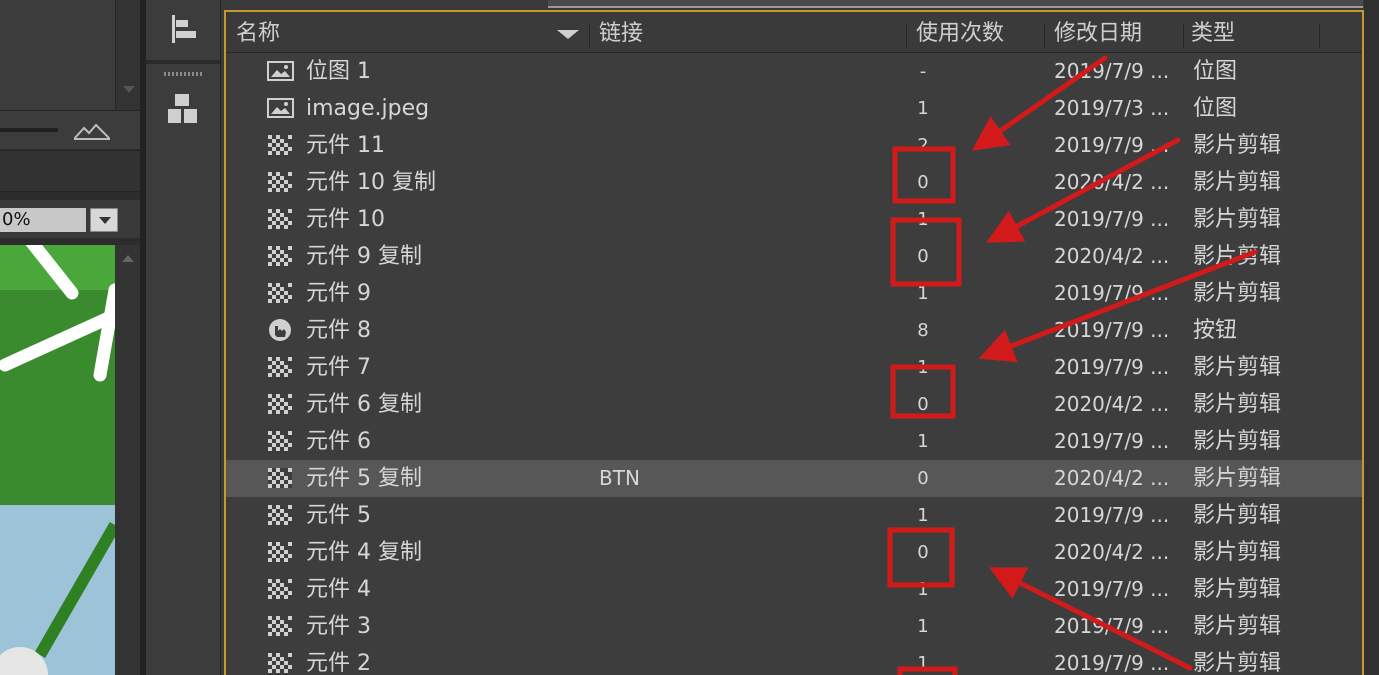 This screenshot has width=1379, height=675. I want to click on library-row: 位图 1 - 2019/7/9 ... 位图, so click(794, 71).